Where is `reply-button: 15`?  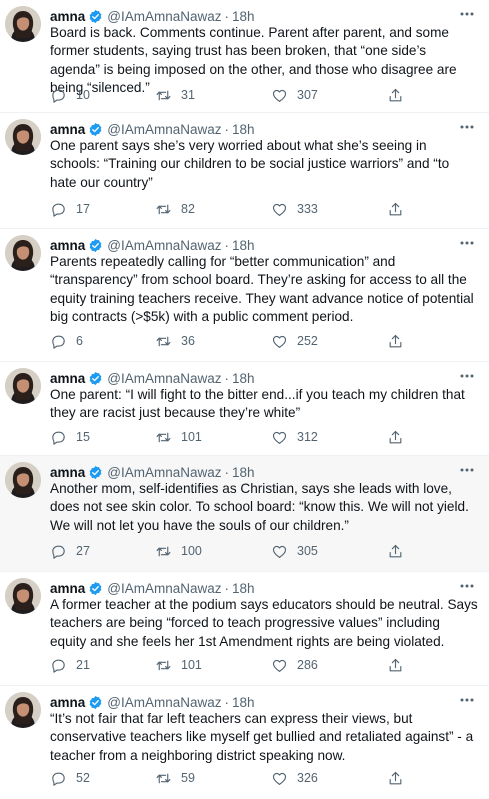
reply-button: 15 is located at coordinates (70, 437).